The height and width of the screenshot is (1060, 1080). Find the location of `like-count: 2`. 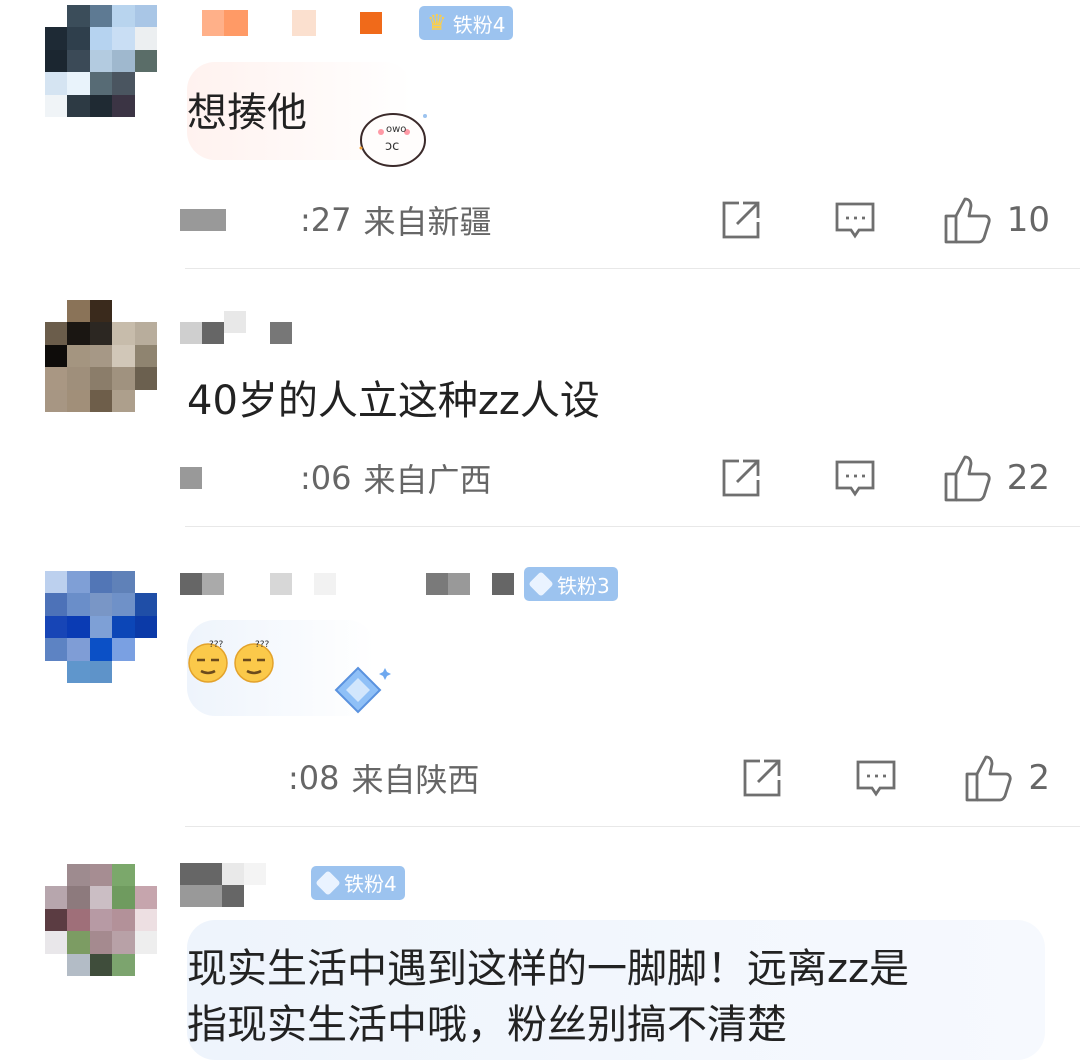

like-count: 2 is located at coordinates (1039, 778).